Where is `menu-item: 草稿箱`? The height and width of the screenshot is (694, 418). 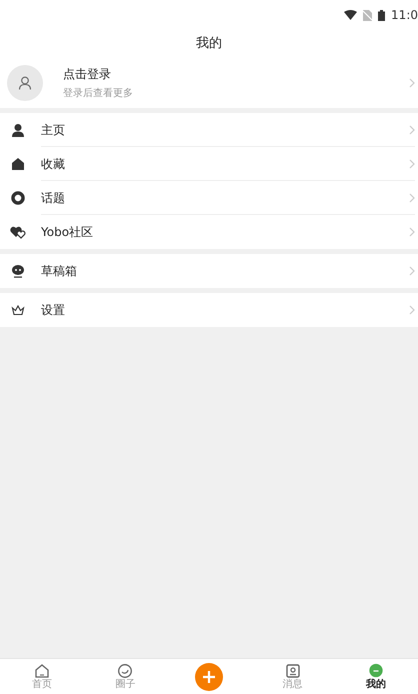
menu-item: 草稿箱 is located at coordinates (209, 271).